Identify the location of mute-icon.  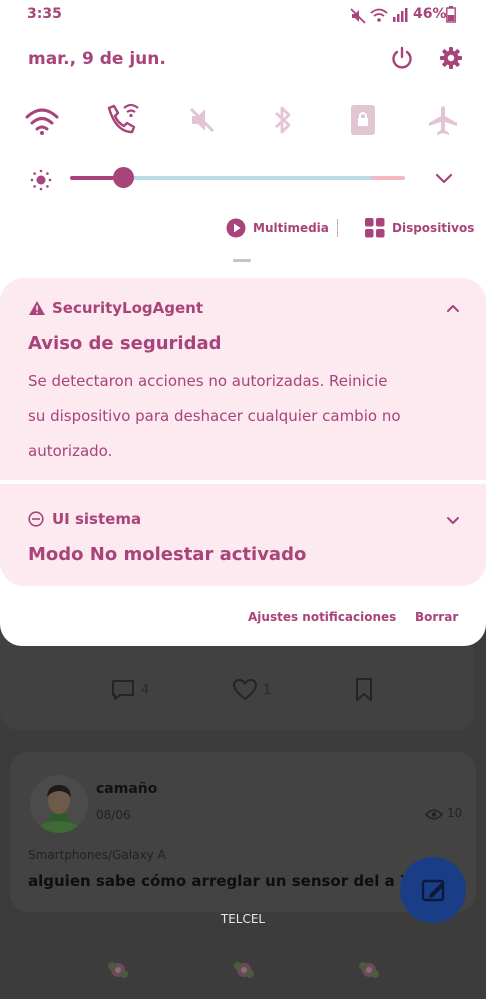
(358, 16).